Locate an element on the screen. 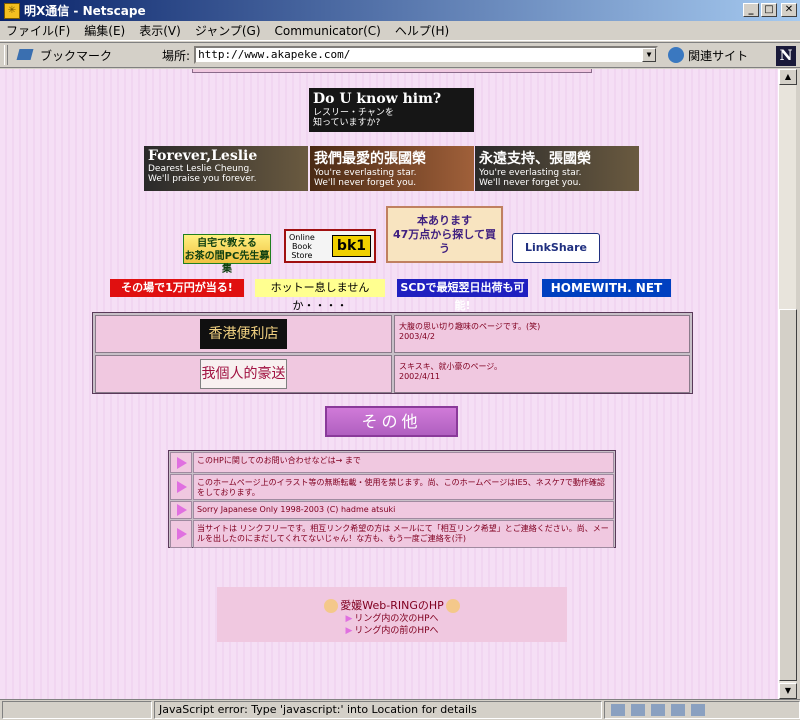  table-row: このHPに関してのお問い合わせなどは→ まで is located at coordinates (392, 462).